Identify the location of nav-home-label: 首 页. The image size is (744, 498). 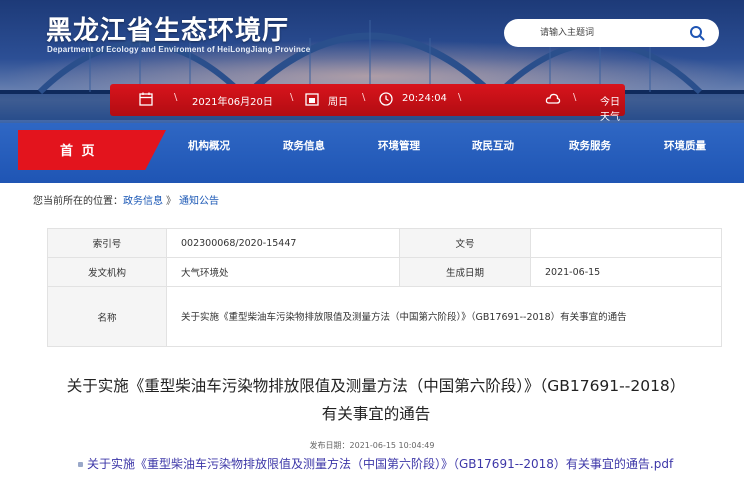
(78, 149).